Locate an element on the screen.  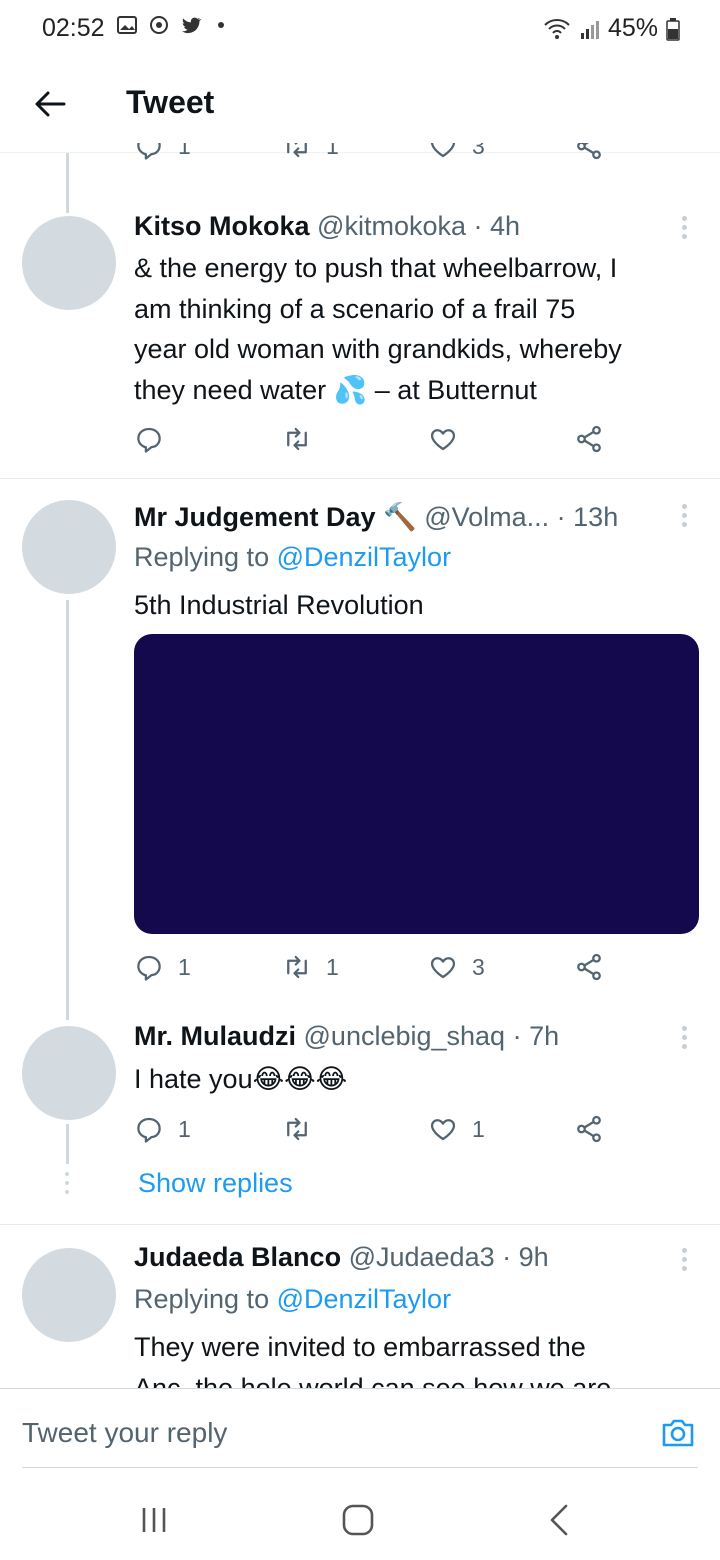
tweet-actions: 1 1 is located at coordinates (379, 1132).